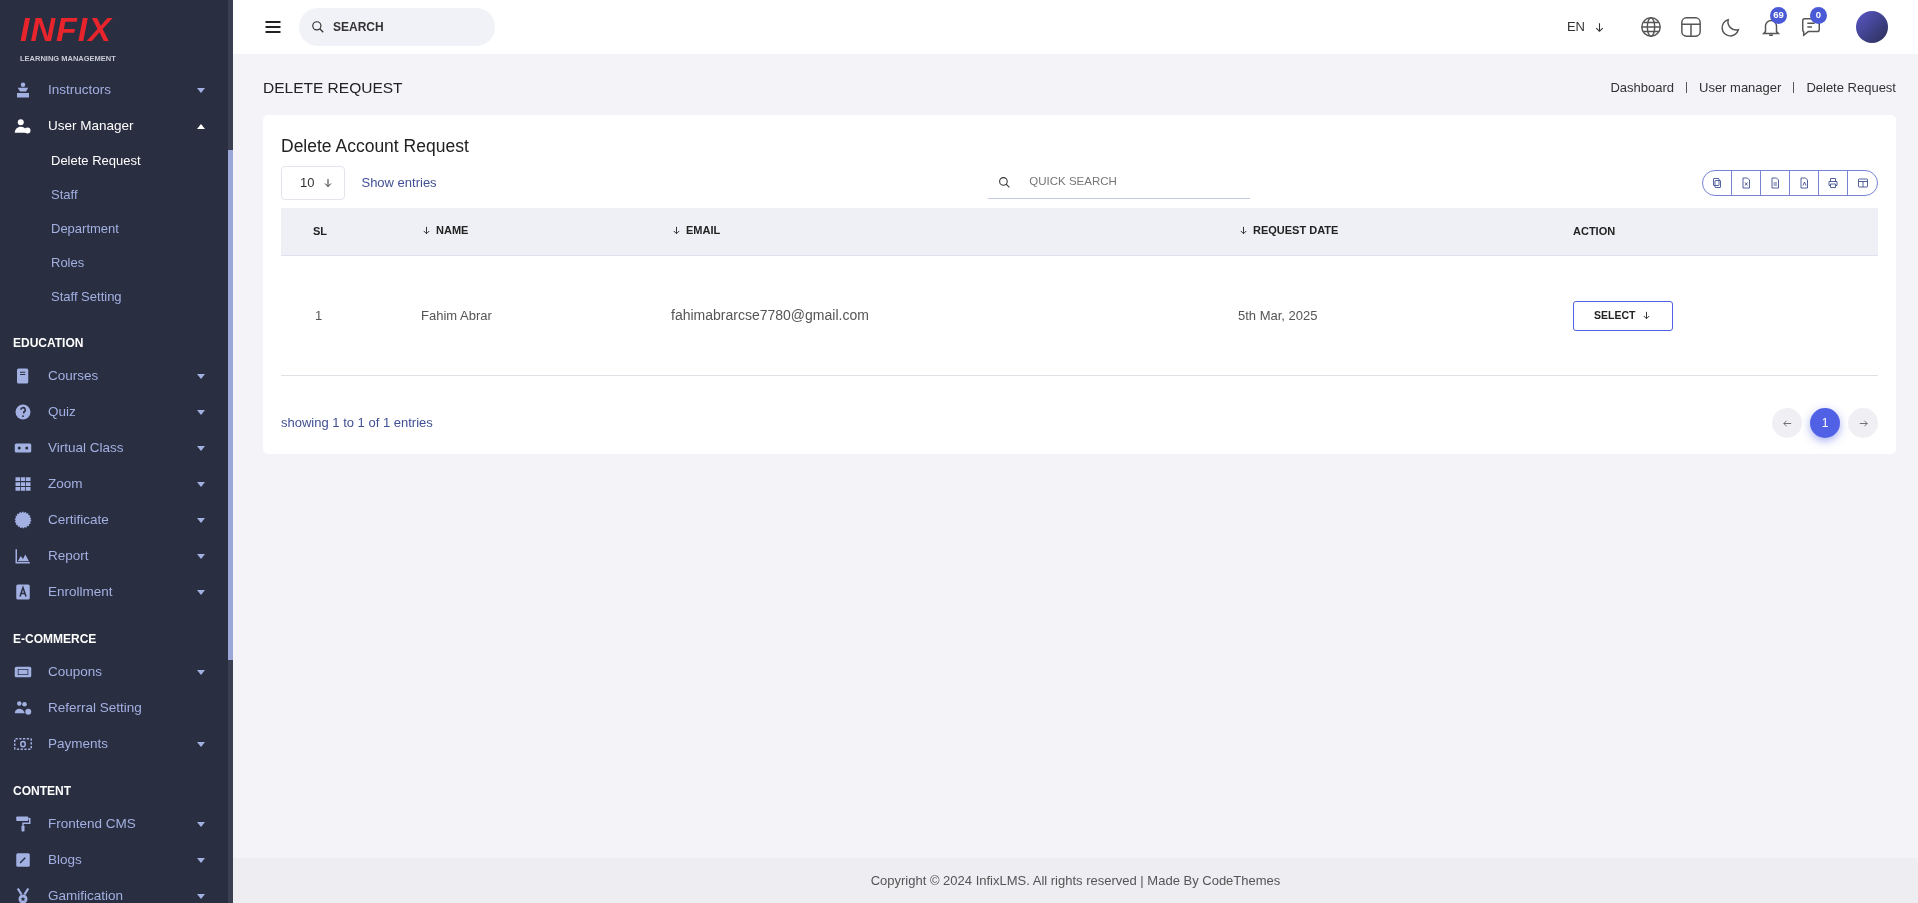 The width and height of the screenshot is (1918, 903). I want to click on count-badge: 0, so click(1818, 15).